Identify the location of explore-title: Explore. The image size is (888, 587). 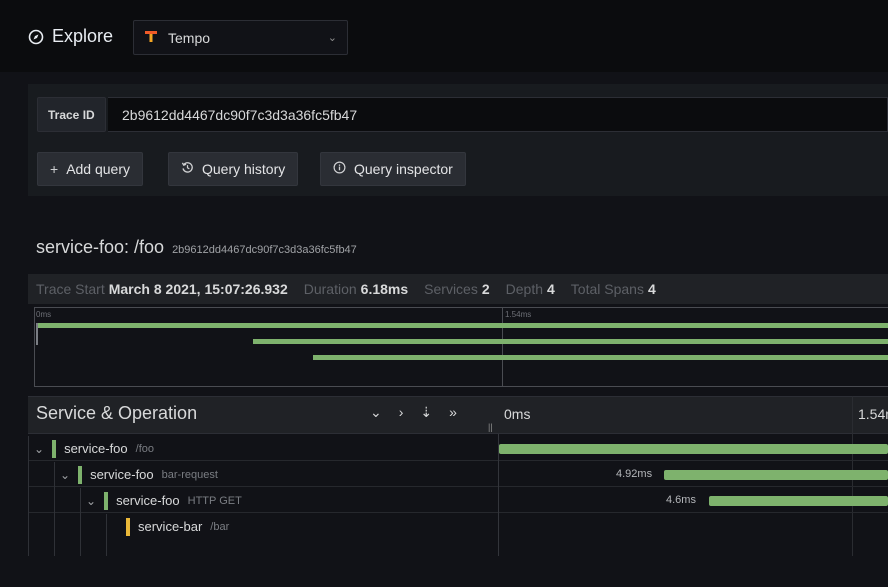
(83, 36).